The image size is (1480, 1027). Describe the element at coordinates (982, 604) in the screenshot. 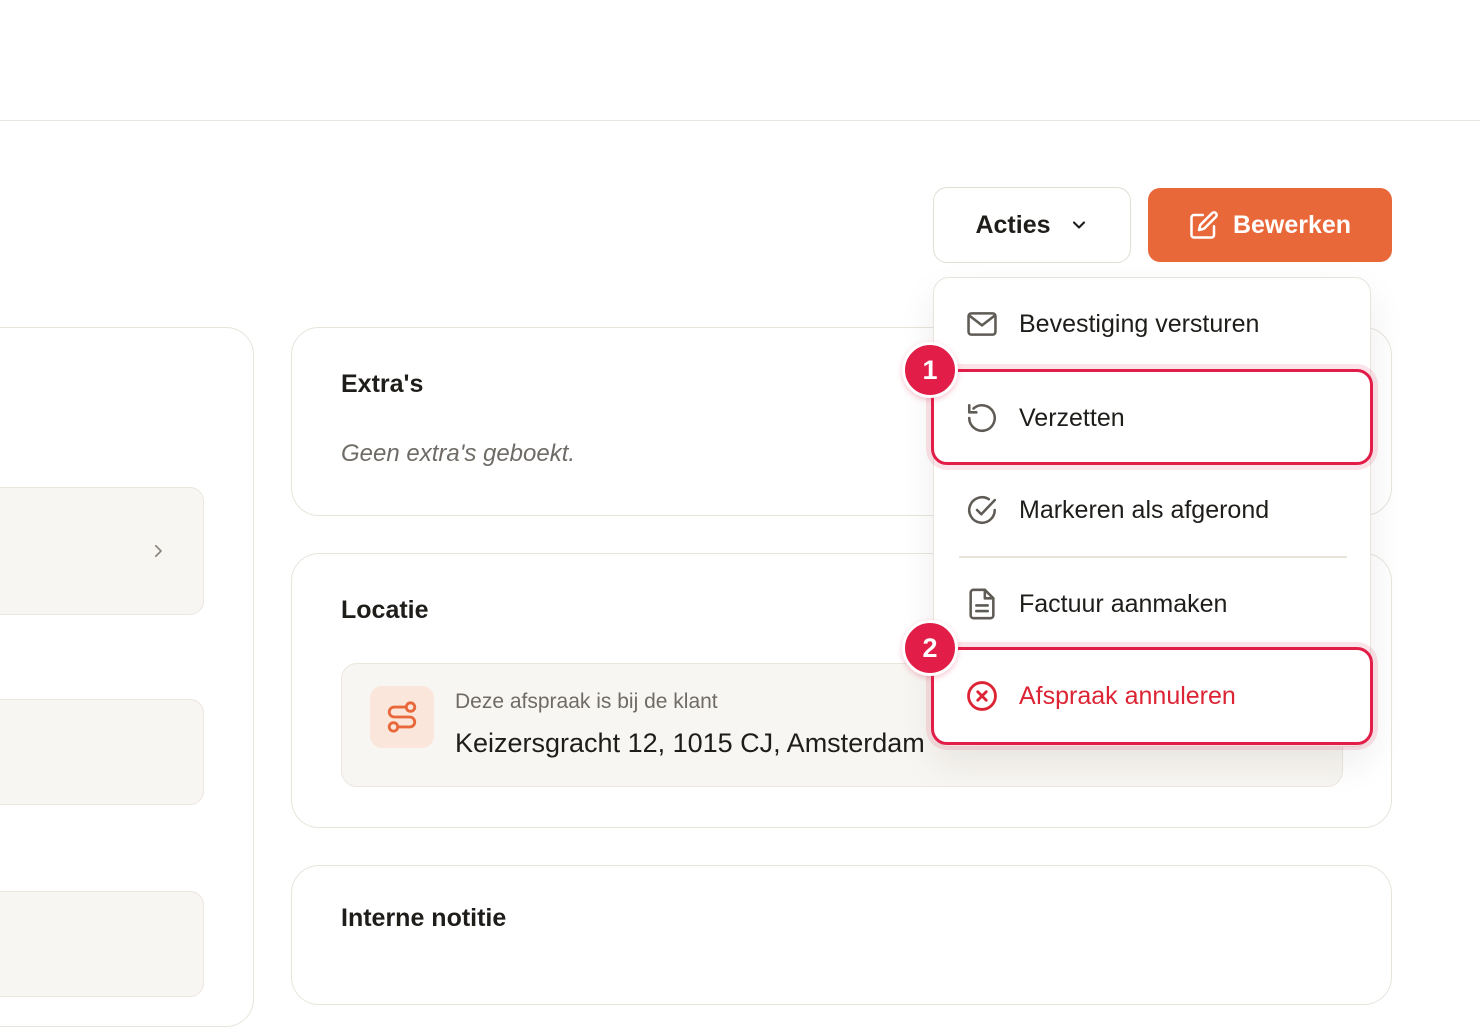

I see `file-text-icon` at that location.